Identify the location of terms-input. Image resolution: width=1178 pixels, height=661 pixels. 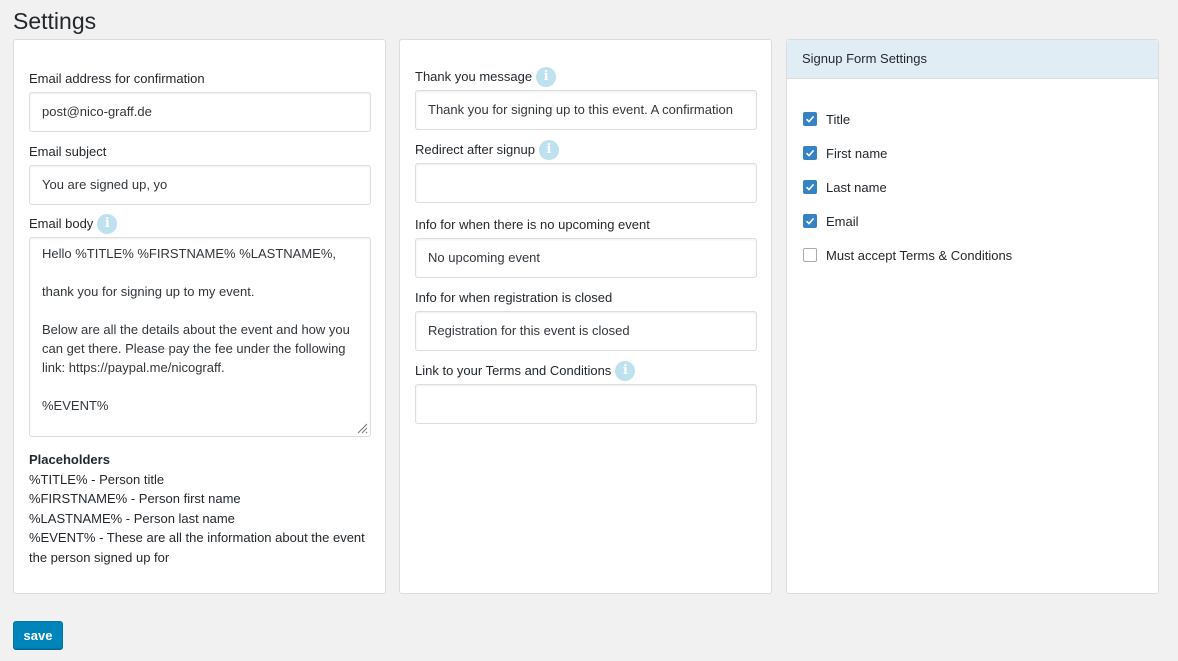
(586, 404).